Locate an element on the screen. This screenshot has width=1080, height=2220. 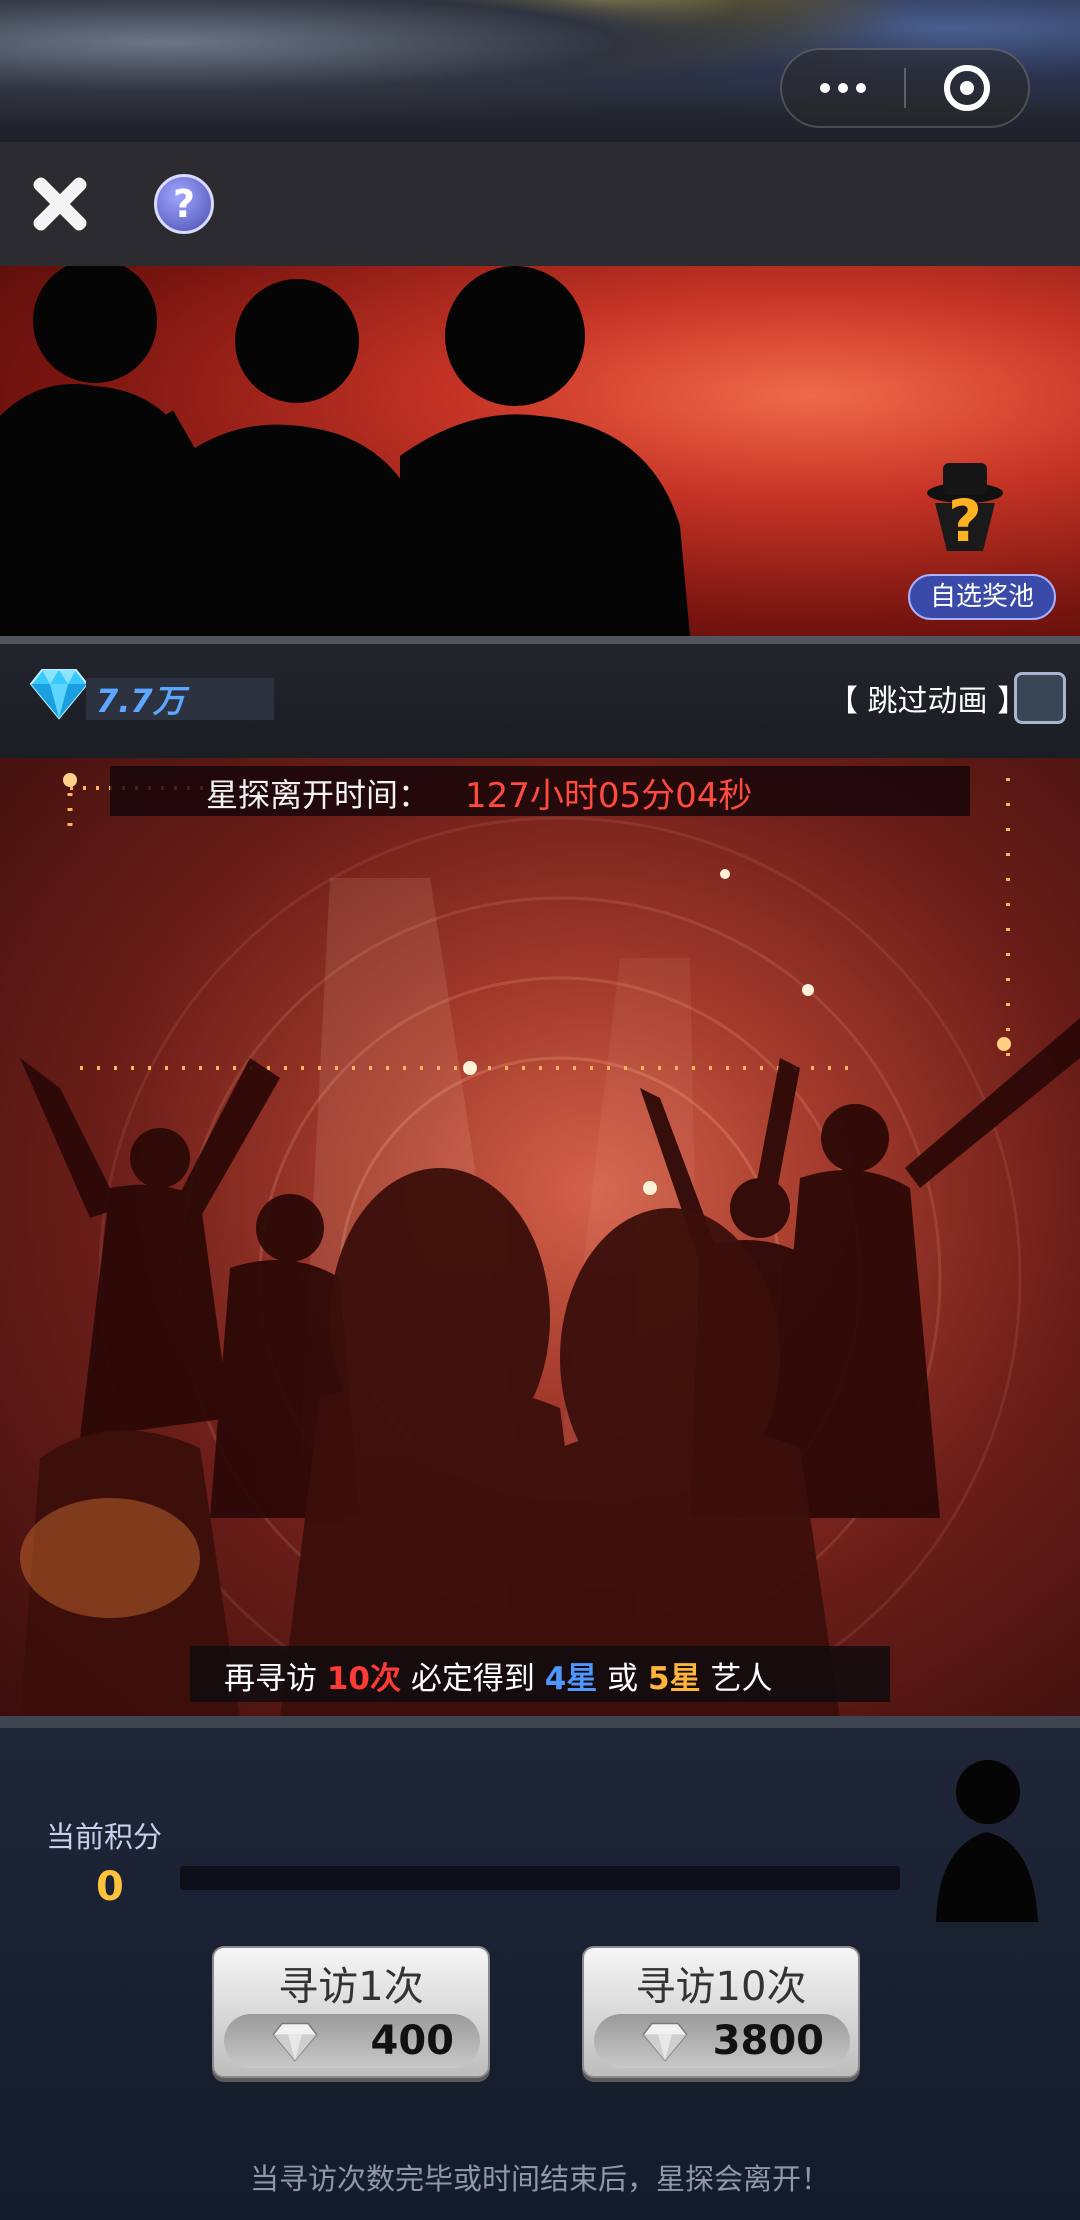
mystery-question-icon: ? is located at coordinates (965, 505).